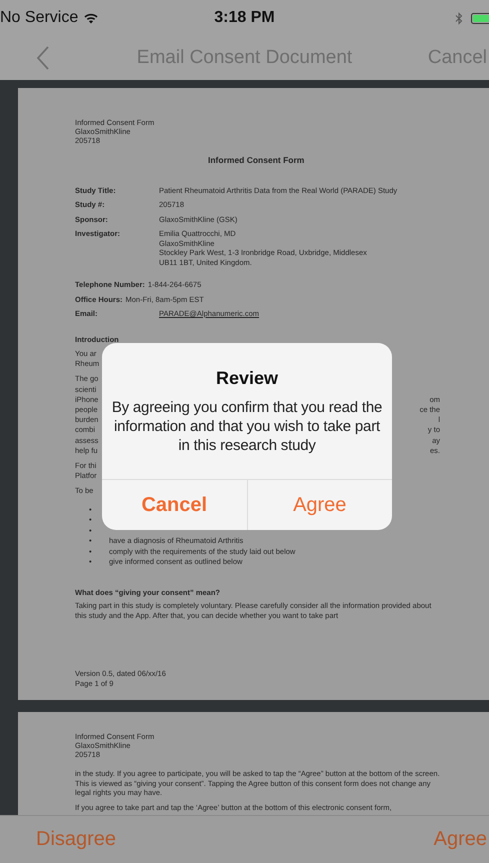 The width and height of the screenshot is (489, 863). What do you see at coordinates (247, 378) in the screenshot?
I see `dialog-title: Review` at bounding box center [247, 378].